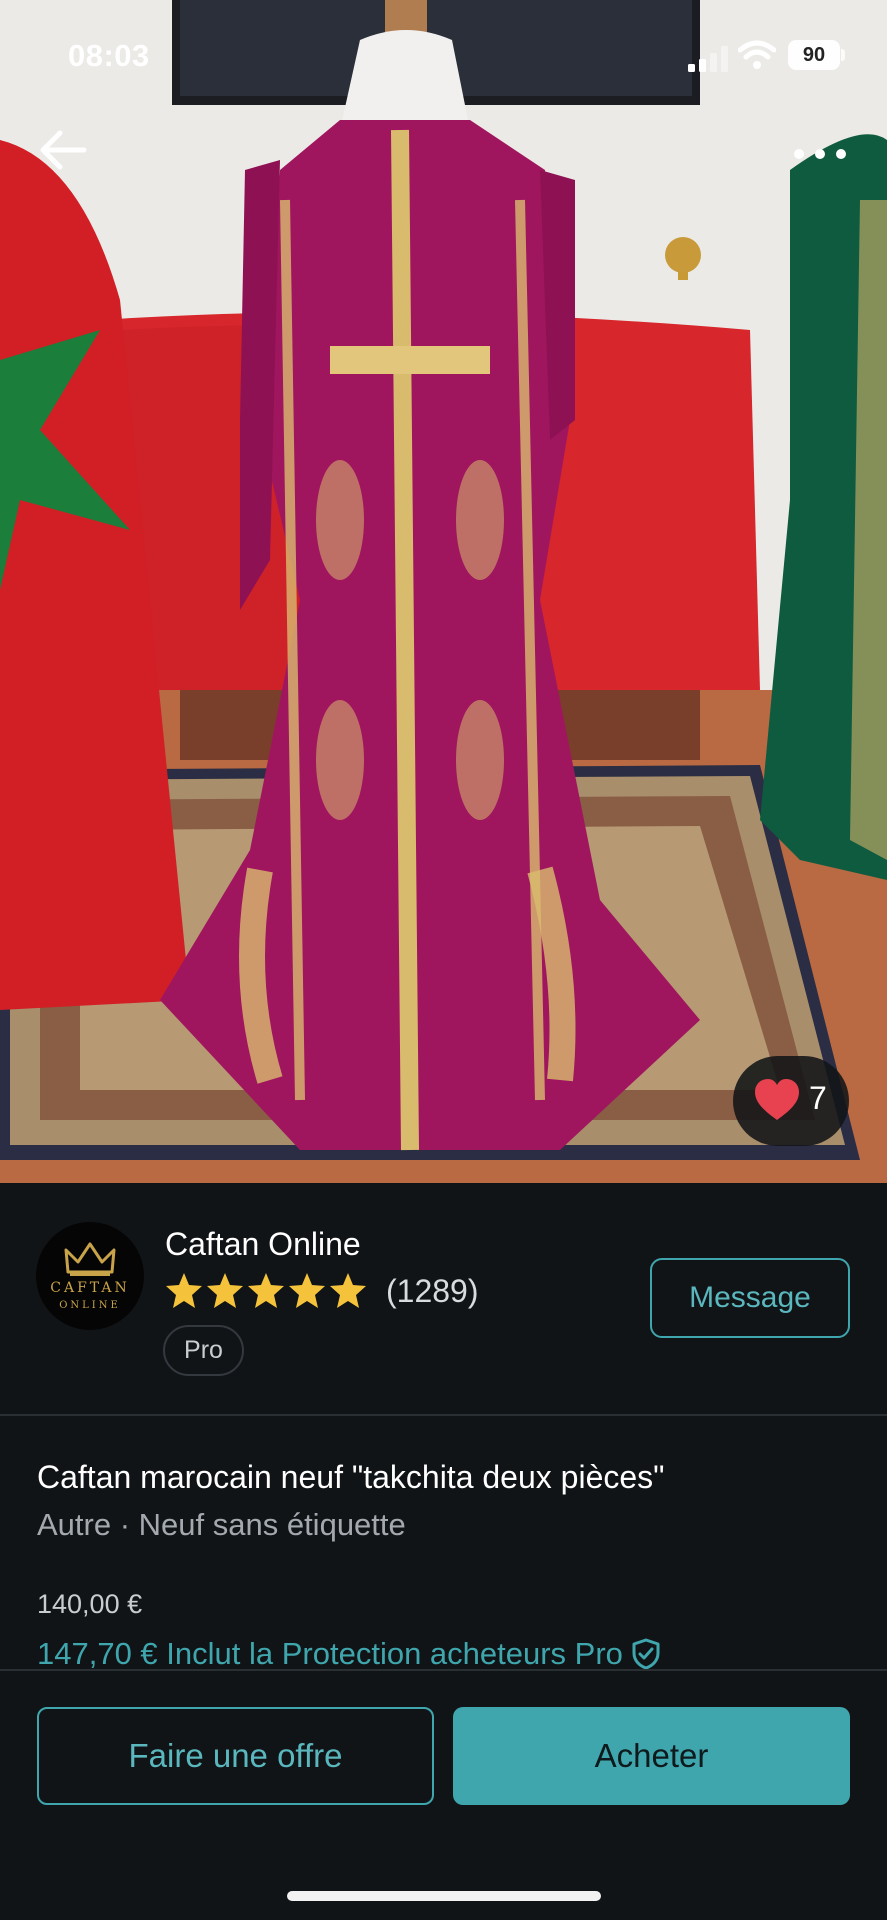  Describe the element at coordinates (757, 54) in the screenshot. I see `wifi-icon` at that location.